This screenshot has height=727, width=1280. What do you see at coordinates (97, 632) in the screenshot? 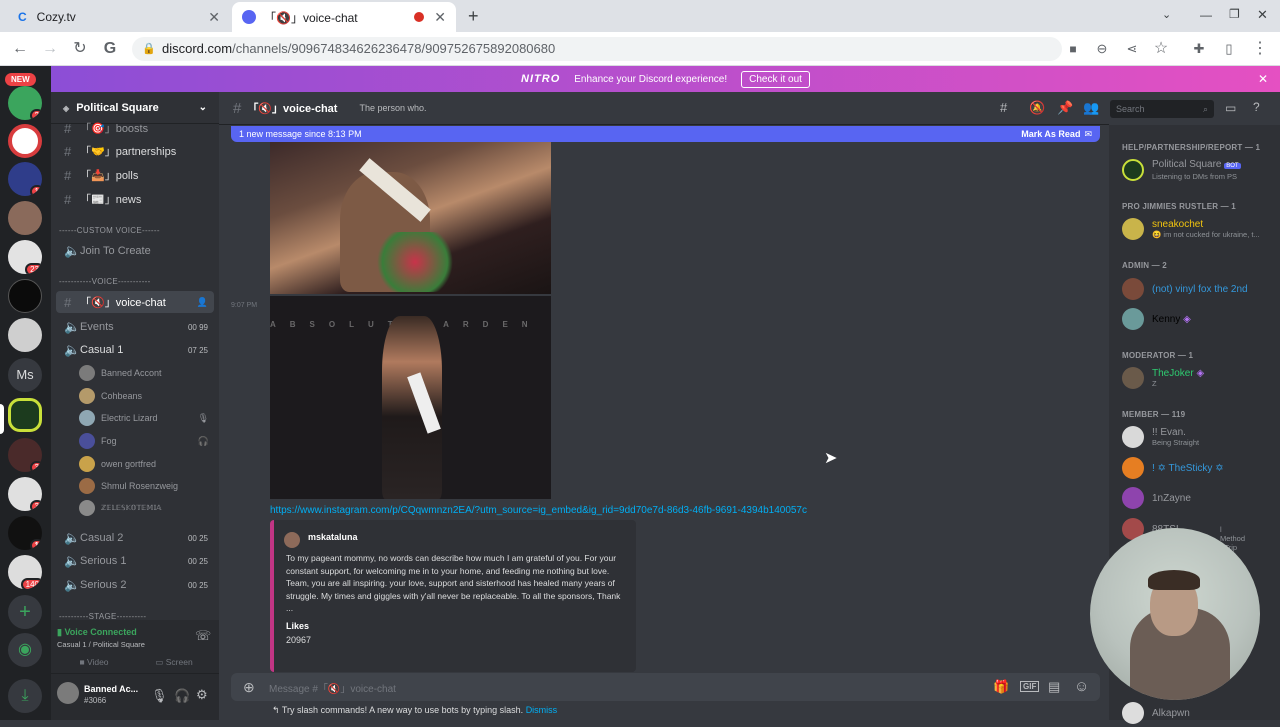
I see `voice-connected-status: ▮ Voice Connected` at bounding box center [97, 632].